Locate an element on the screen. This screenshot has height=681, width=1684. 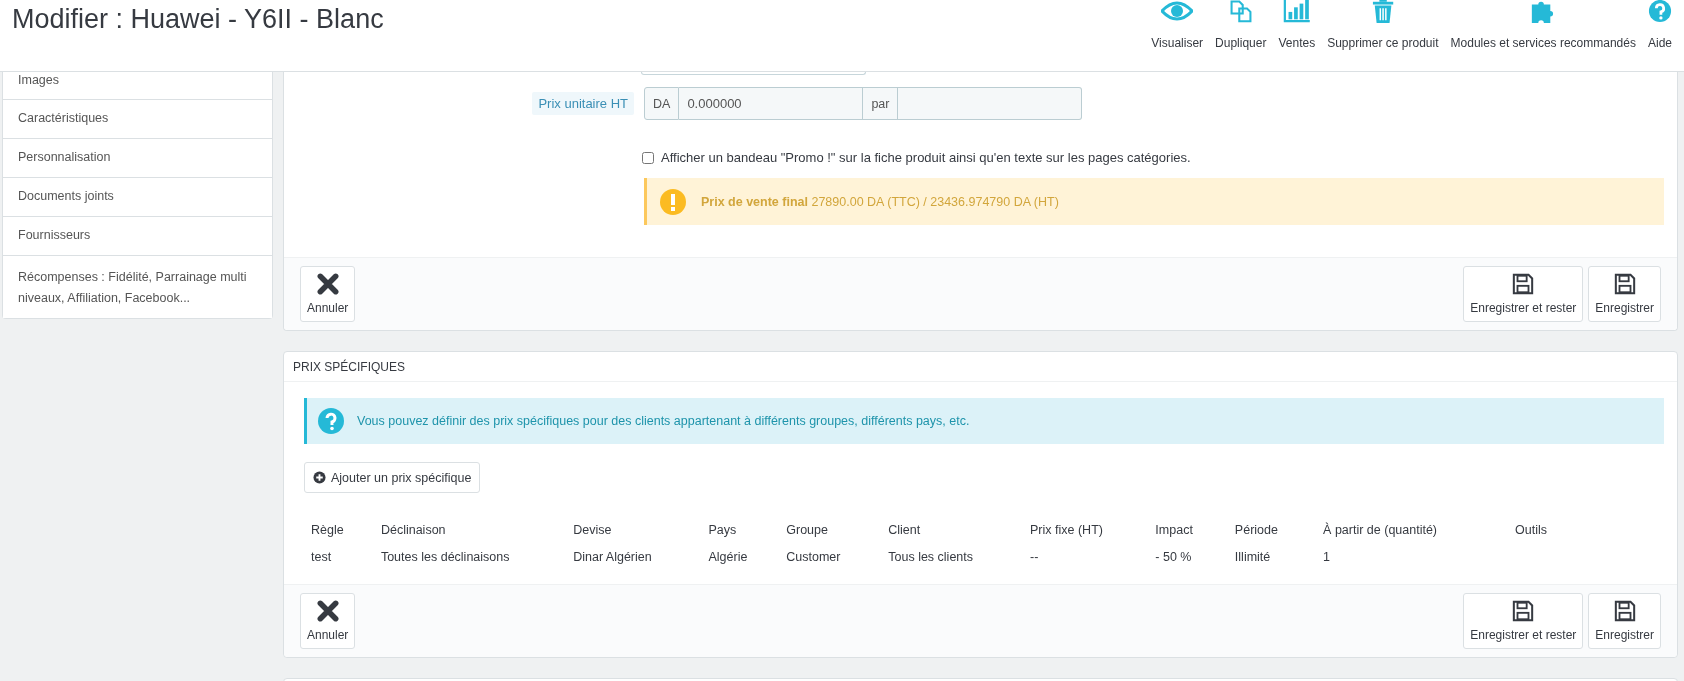
table-cell-text: 1 is located at coordinates (1327, 557).